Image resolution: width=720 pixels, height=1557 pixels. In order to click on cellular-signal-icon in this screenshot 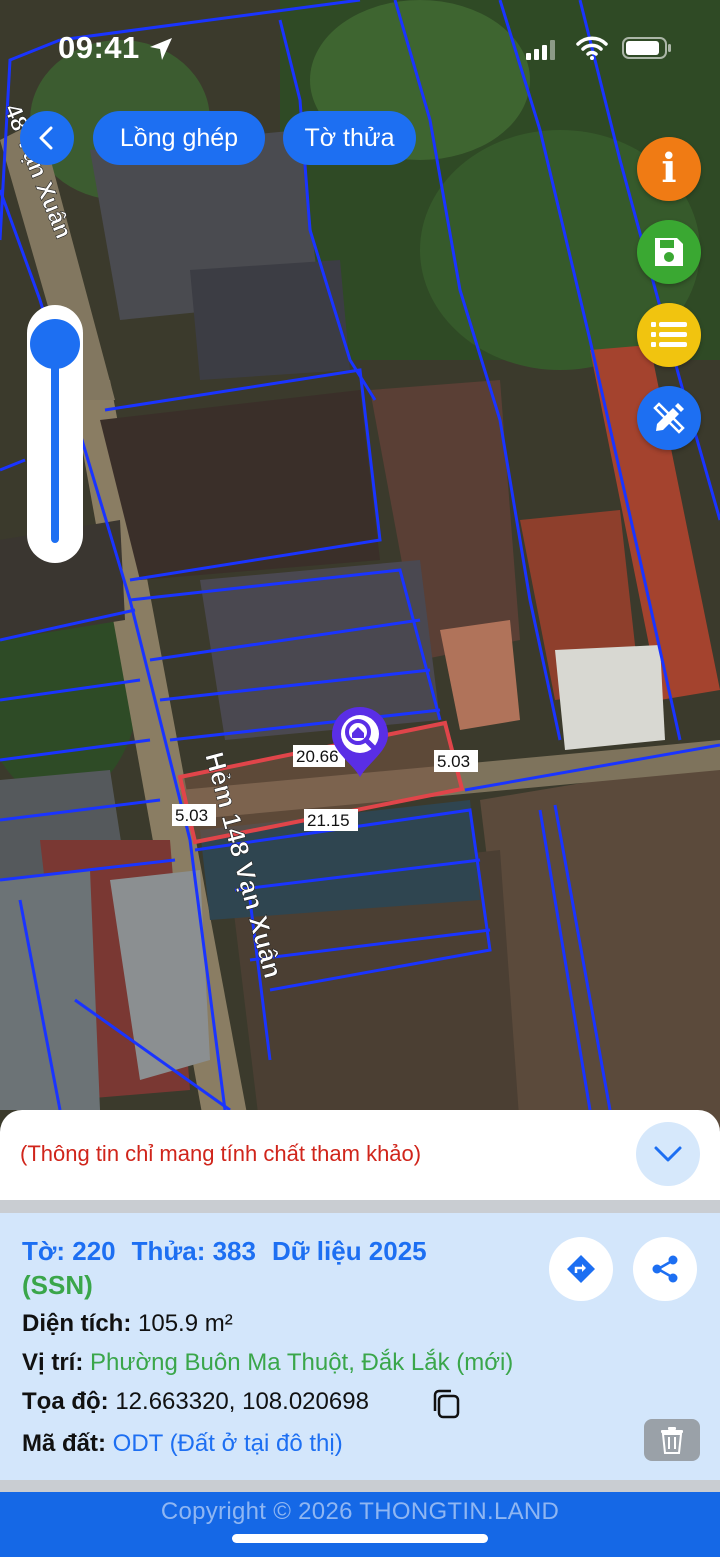, I will do `click(540, 50)`.